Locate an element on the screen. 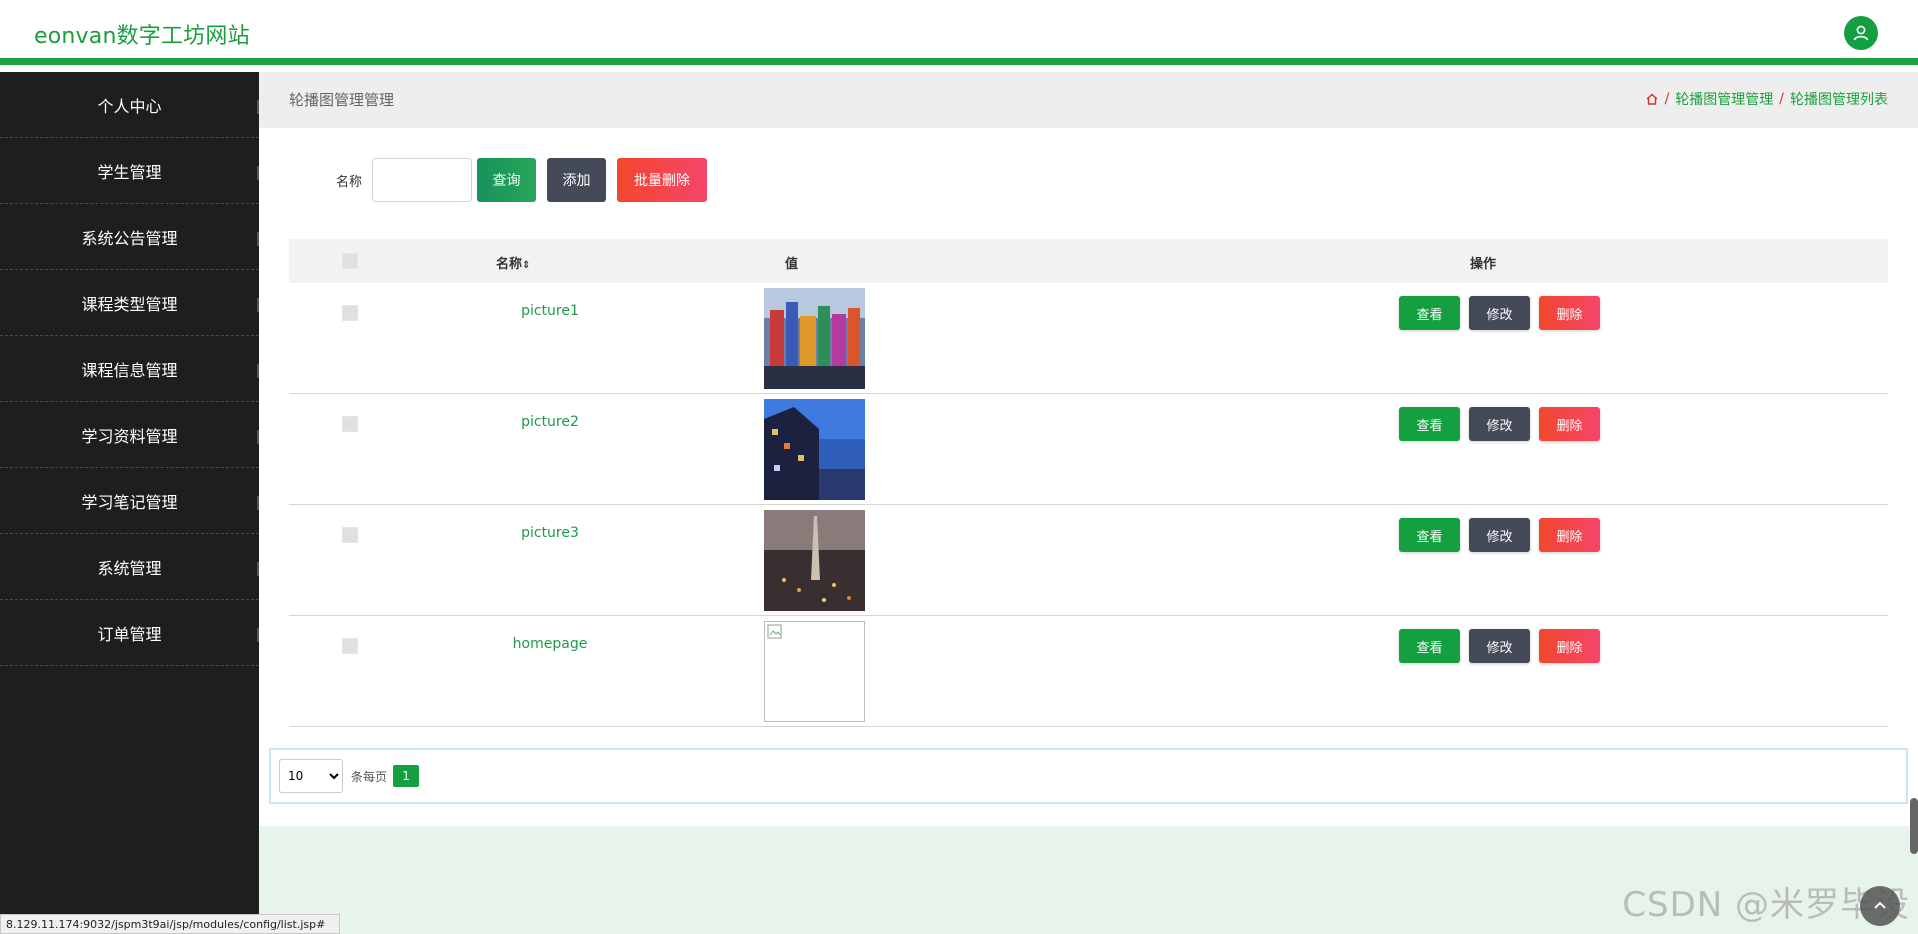 The width and height of the screenshot is (1918, 934). sidebar-item-students: 学生管理 is located at coordinates (129, 171).